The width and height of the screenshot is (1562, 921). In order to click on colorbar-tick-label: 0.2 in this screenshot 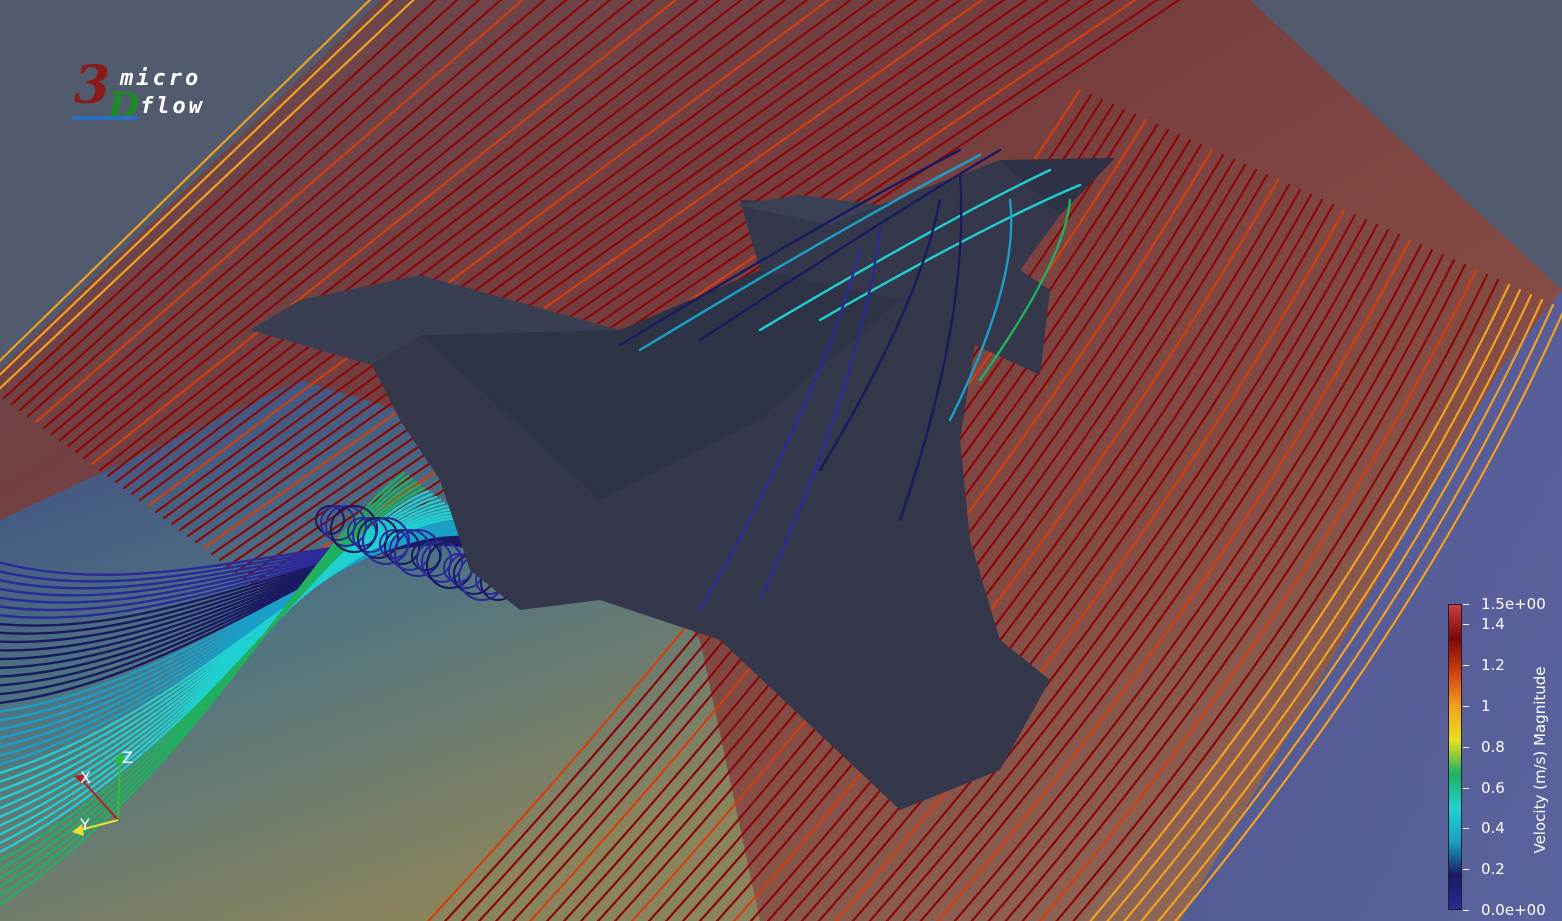, I will do `click(1493, 869)`.